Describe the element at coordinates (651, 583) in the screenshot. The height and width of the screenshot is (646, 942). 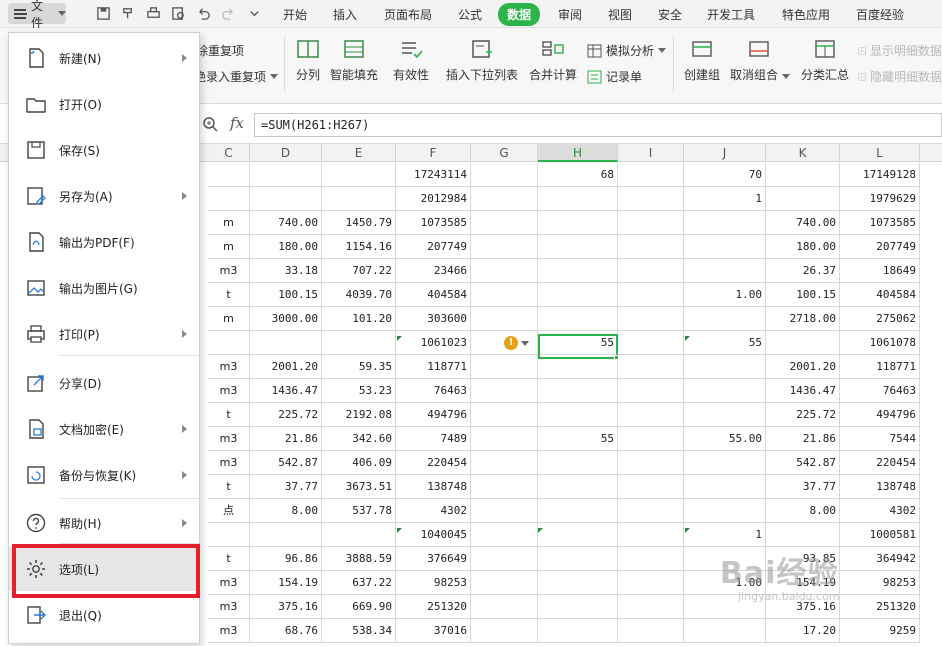
I see `cell-i-row18` at that location.